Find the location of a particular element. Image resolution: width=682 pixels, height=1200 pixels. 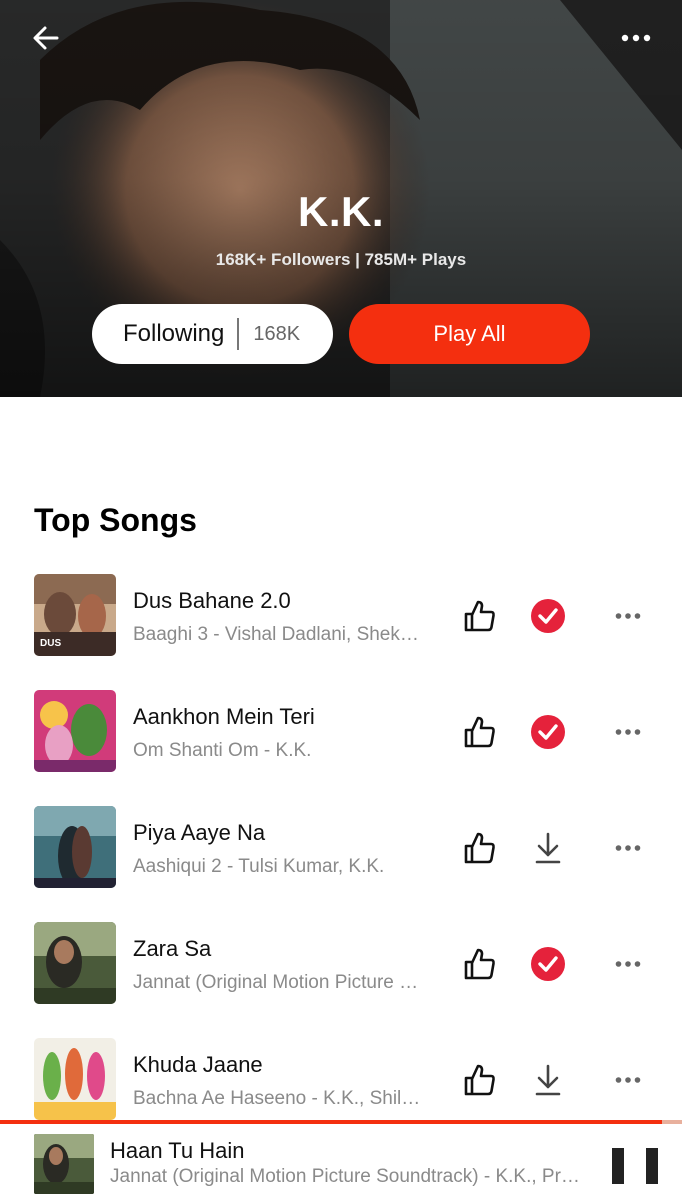

song-row: Aankhon Mein Teri Om Shanti Om - K.K. is located at coordinates (341, 740).